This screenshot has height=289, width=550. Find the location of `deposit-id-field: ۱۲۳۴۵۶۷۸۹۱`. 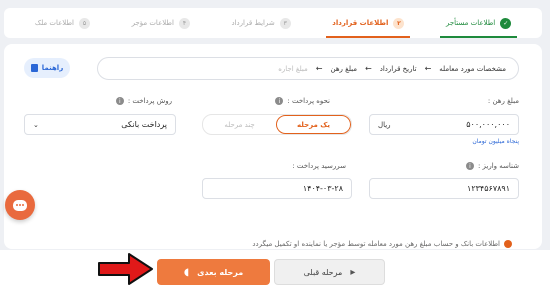

deposit-id-field: ۱۲۳۴۵۶۷۸۹۱ is located at coordinates (444, 188).